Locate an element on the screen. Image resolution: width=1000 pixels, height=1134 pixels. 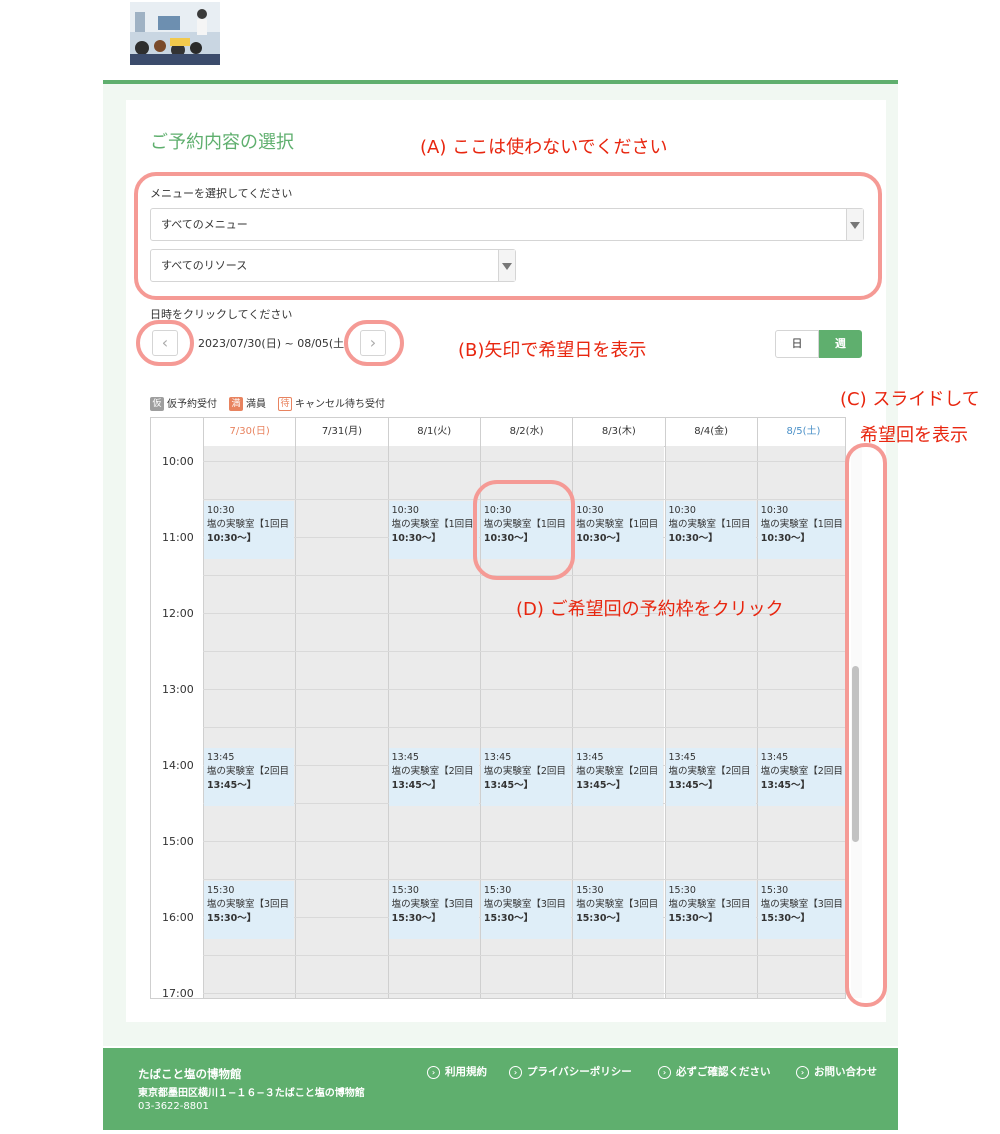
time-label: 16:00 is located at coordinates (178, 917).